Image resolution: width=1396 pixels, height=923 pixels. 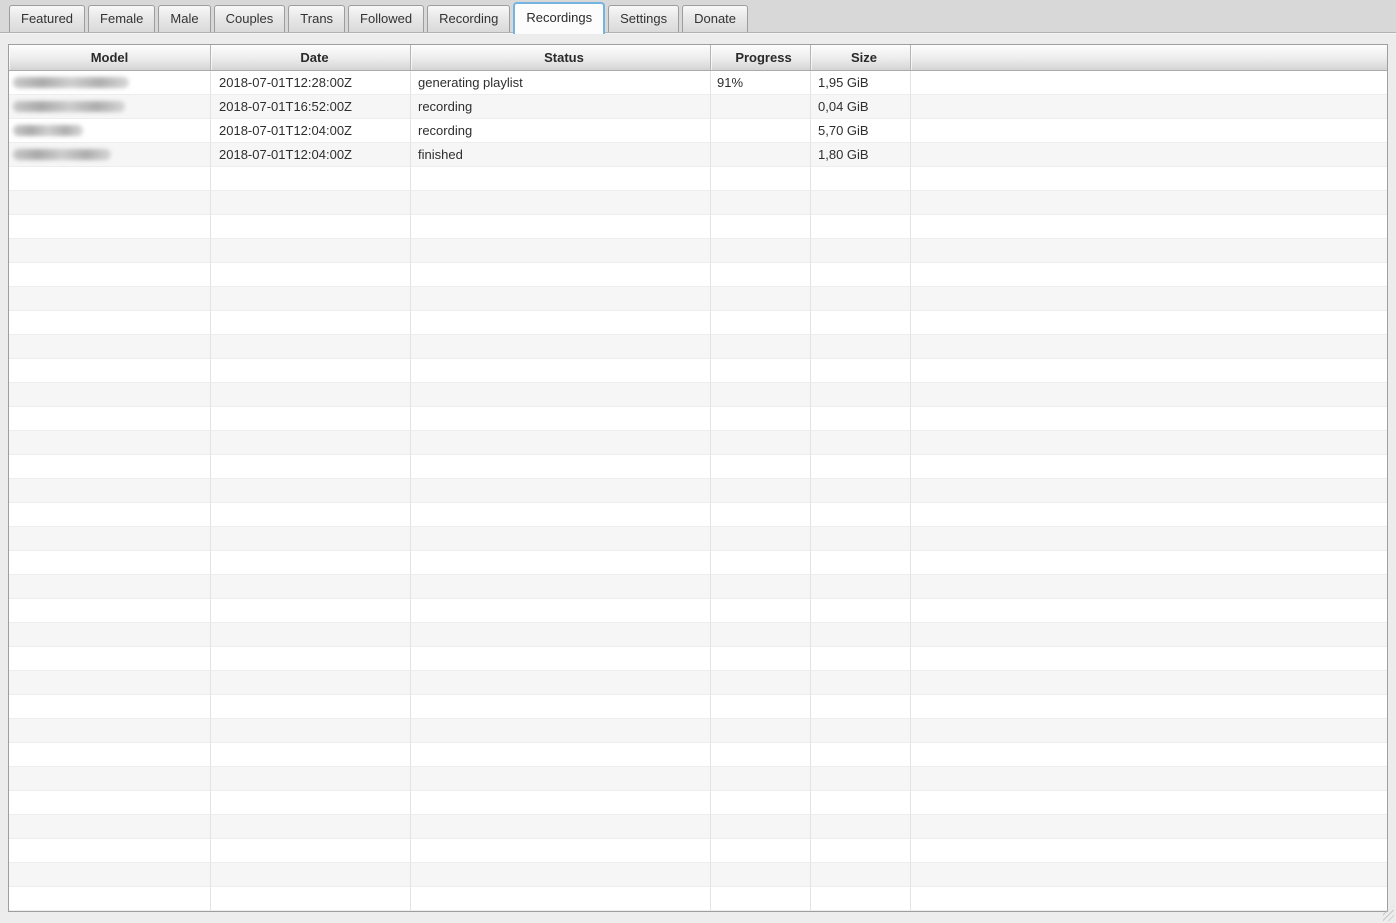 What do you see at coordinates (761, 57) in the screenshot?
I see `column-header-progress: Progress` at bounding box center [761, 57].